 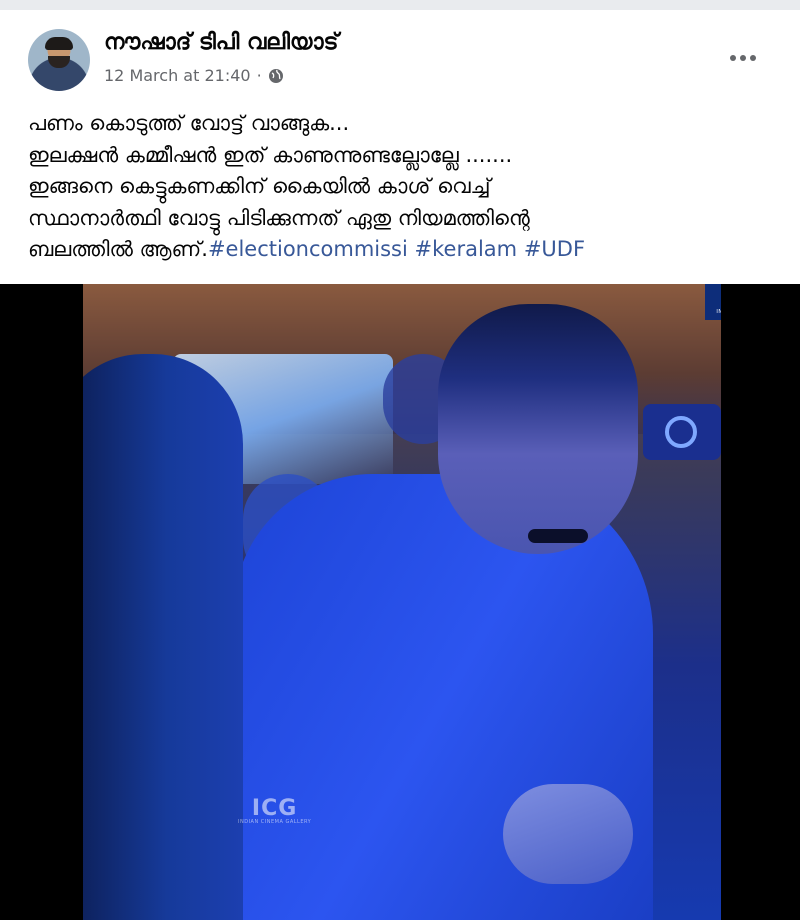 I want to click on author-avatar, so click(x=59, y=60).